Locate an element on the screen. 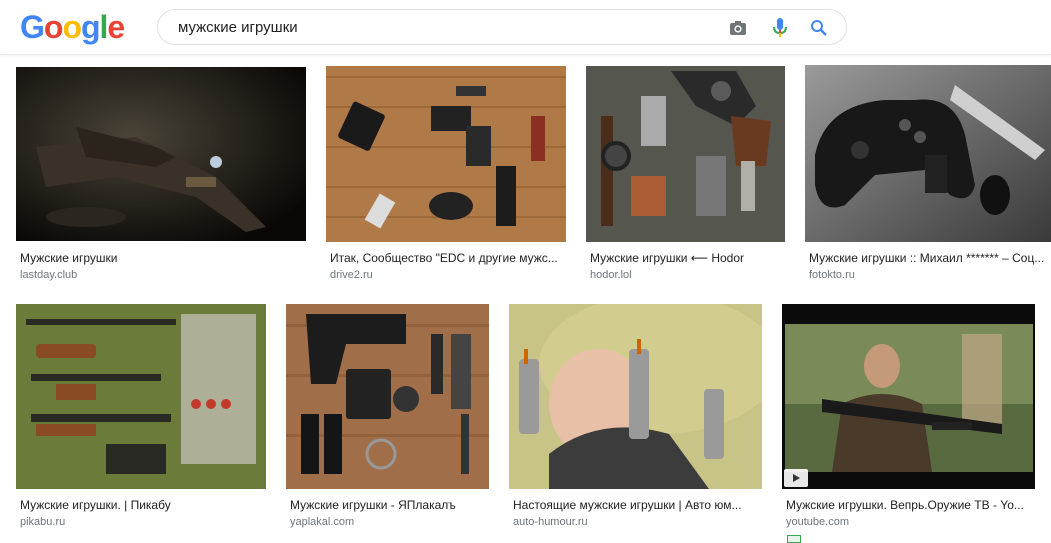 This screenshot has width=1051, height=543. result-source: auto-humour.ru is located at coordinates (550, 522).